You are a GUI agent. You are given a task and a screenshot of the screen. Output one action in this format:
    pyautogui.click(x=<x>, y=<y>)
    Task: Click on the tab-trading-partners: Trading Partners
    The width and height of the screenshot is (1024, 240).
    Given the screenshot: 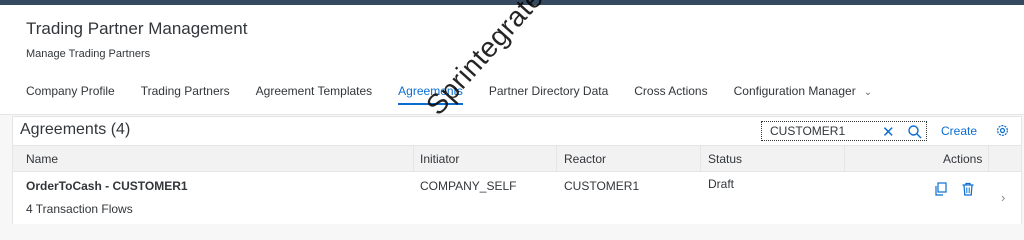 What is the action you would take?
    pyautogui.click(x=185, y=95)
    